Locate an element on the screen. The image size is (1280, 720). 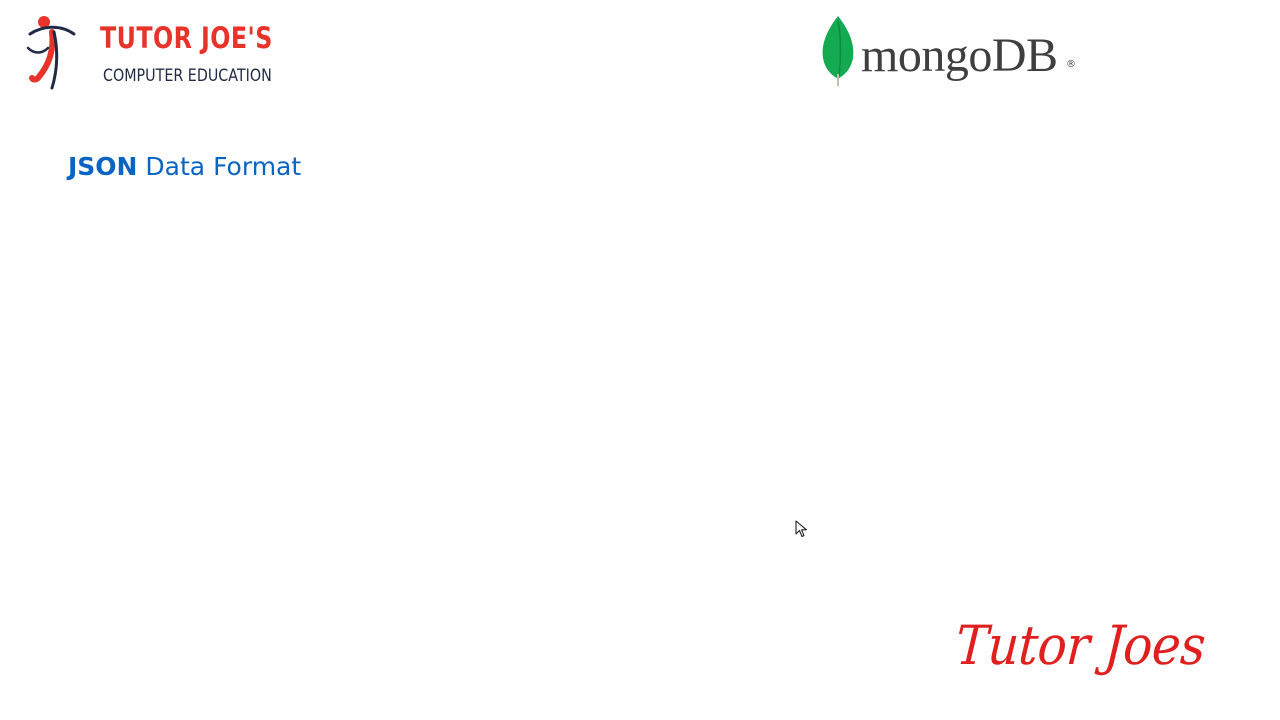
heading-strong: JSON is located at coordinates (103, 166).